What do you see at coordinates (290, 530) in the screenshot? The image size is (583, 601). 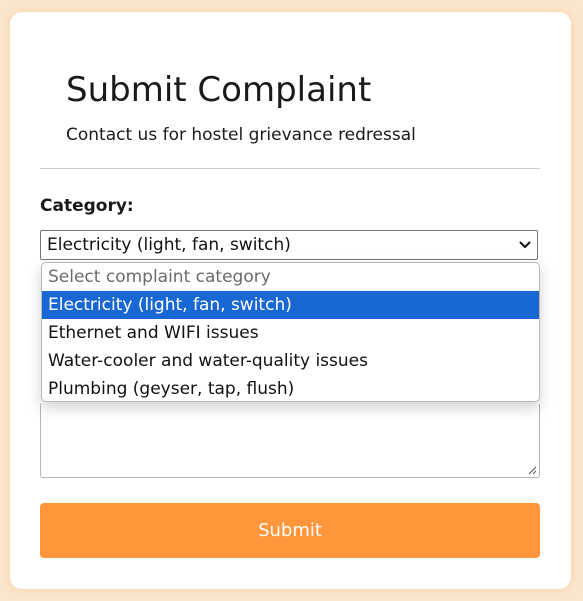 I see `submit-button: Submit` at bounding box center [290, 530].